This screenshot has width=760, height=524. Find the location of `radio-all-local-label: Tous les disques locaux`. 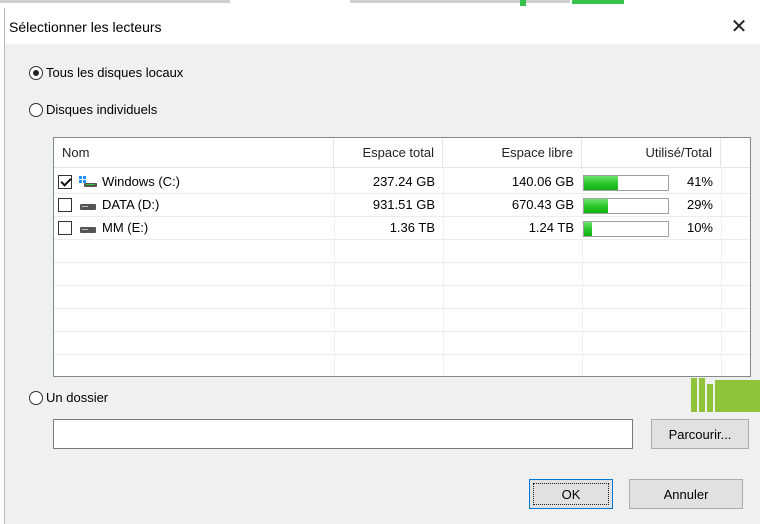

radio-all-local-label: Tous les disques locaux is located at coordinates (115, 72).